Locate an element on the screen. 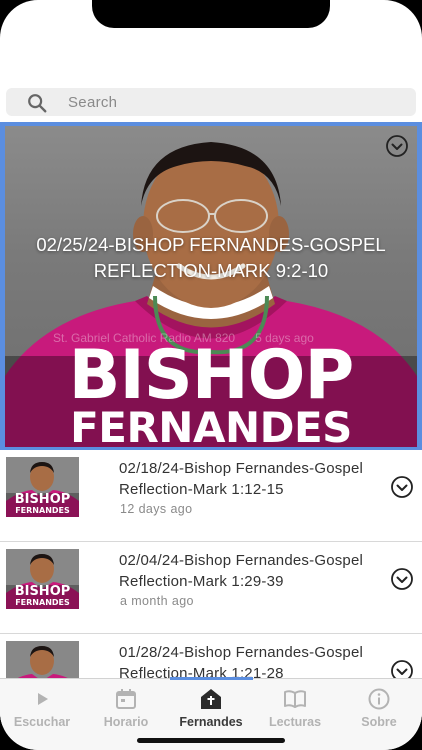 This screenshot has height=750, width=422. home-indicator is located at coordinates (211, 740).